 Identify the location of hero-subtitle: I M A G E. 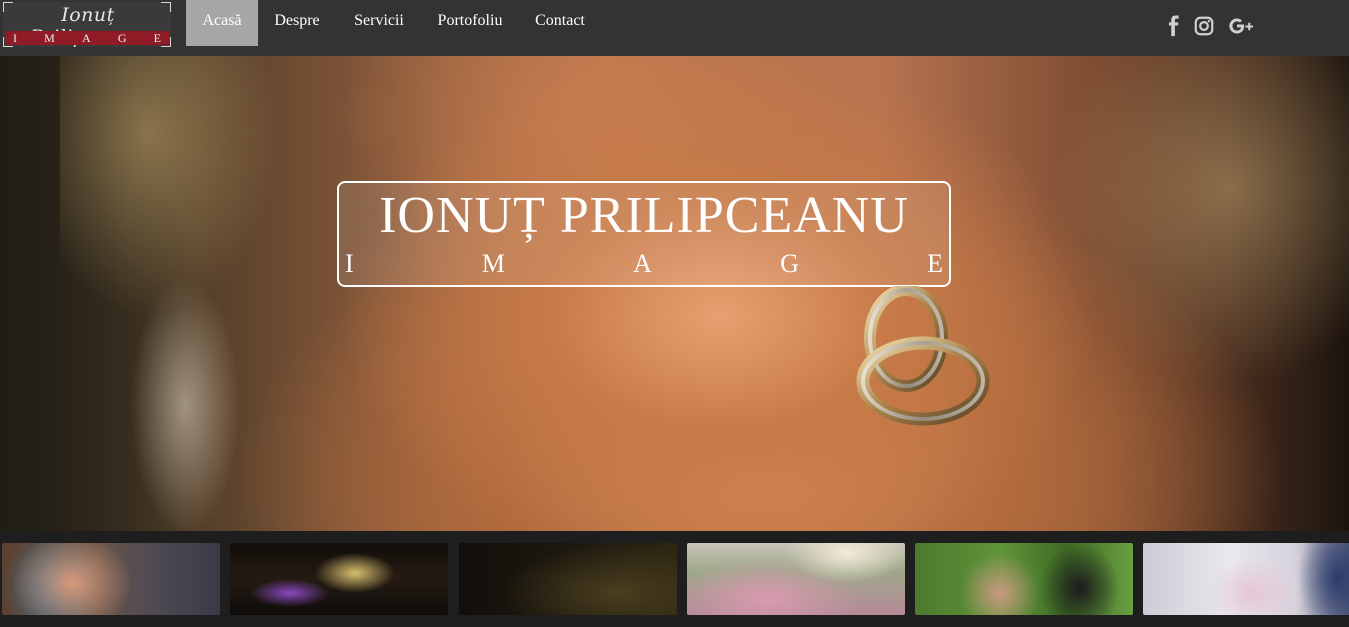
(644, 264).